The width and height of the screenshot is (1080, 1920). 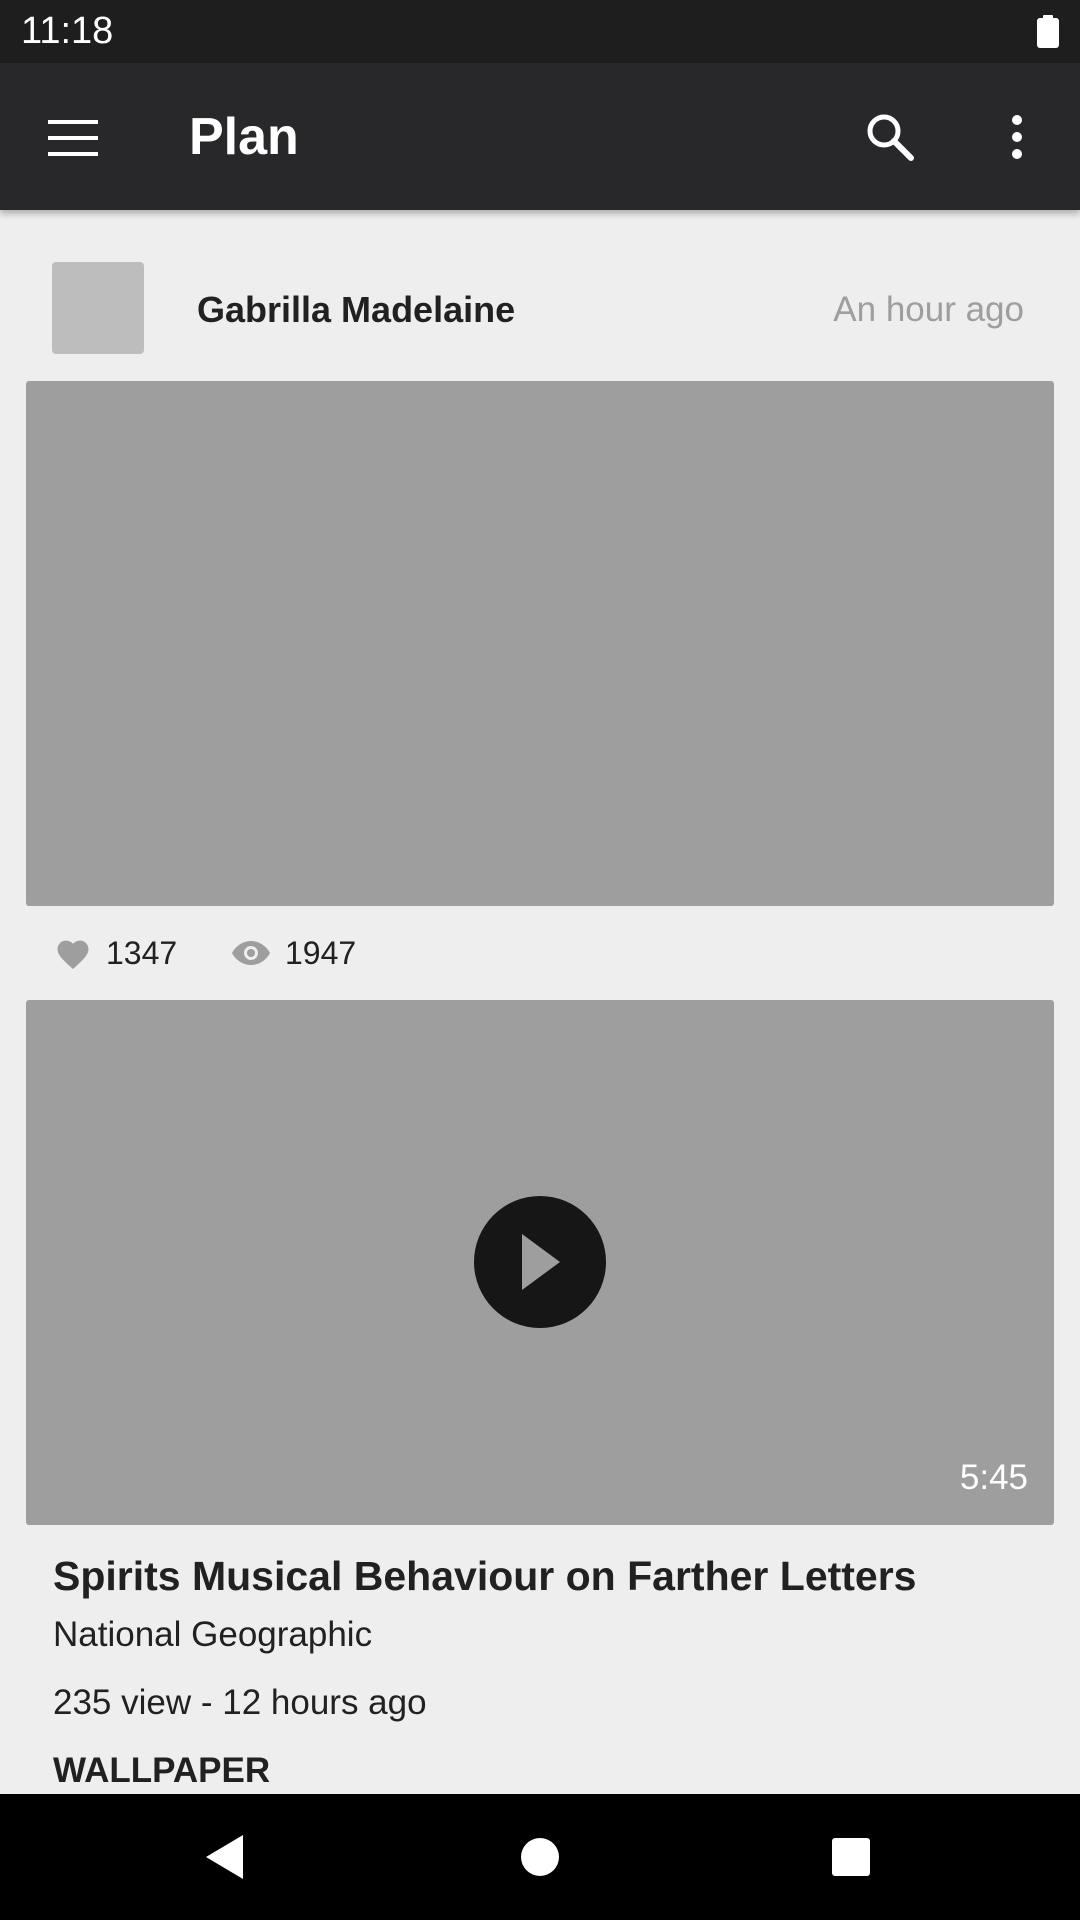 I want to click on view-count: 1947, so click(x=293, y=953).